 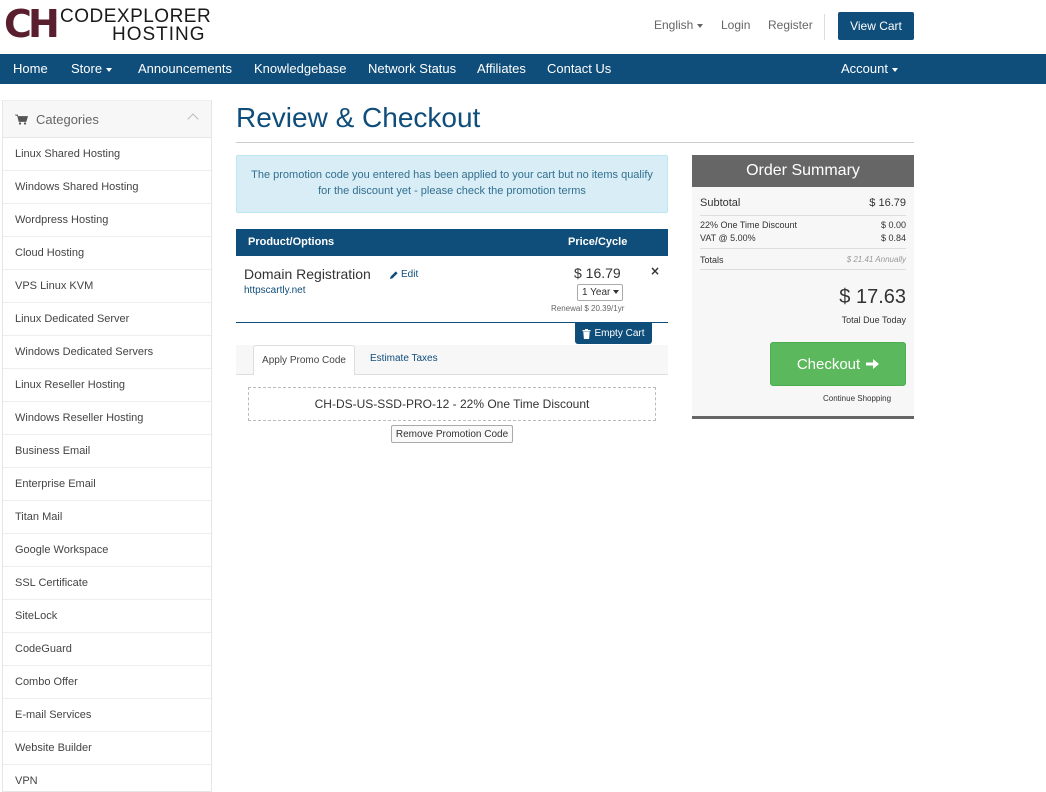 I want to click on pencil-icon, so click(x=394, y=274).